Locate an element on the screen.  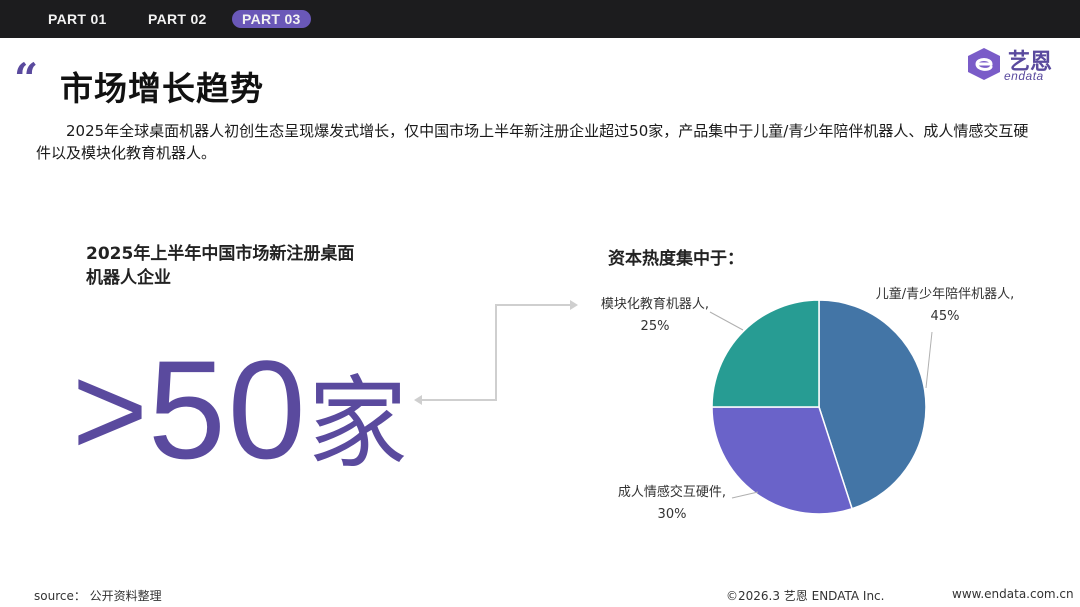
tab-part-02: PART 02 is located at coordinates (177, 19).